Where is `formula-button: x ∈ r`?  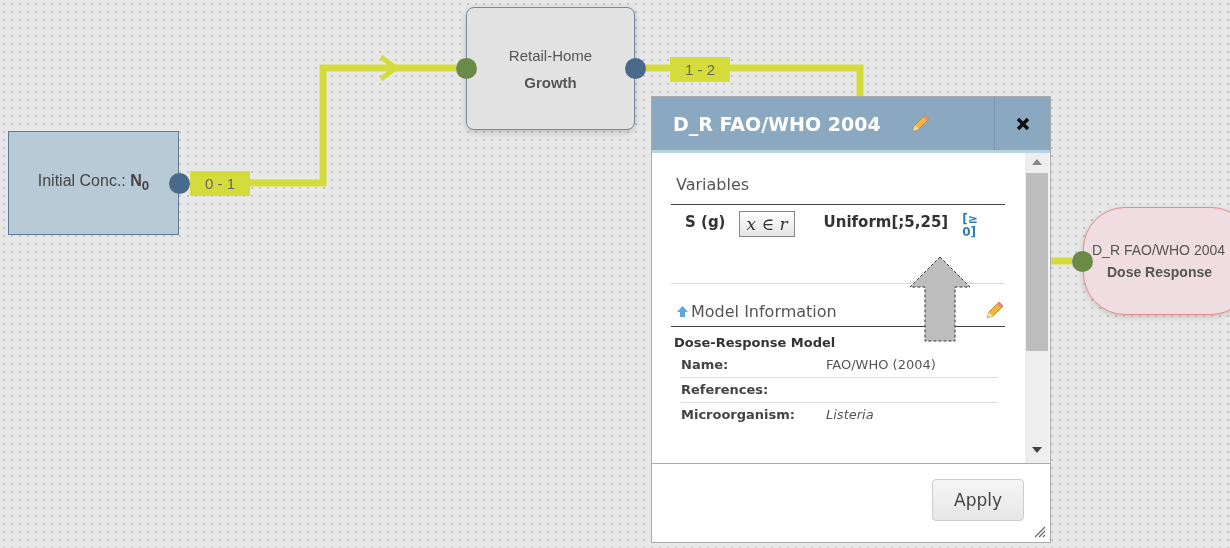
formula-button: x ∈ r is located at coordinates (767, 224).